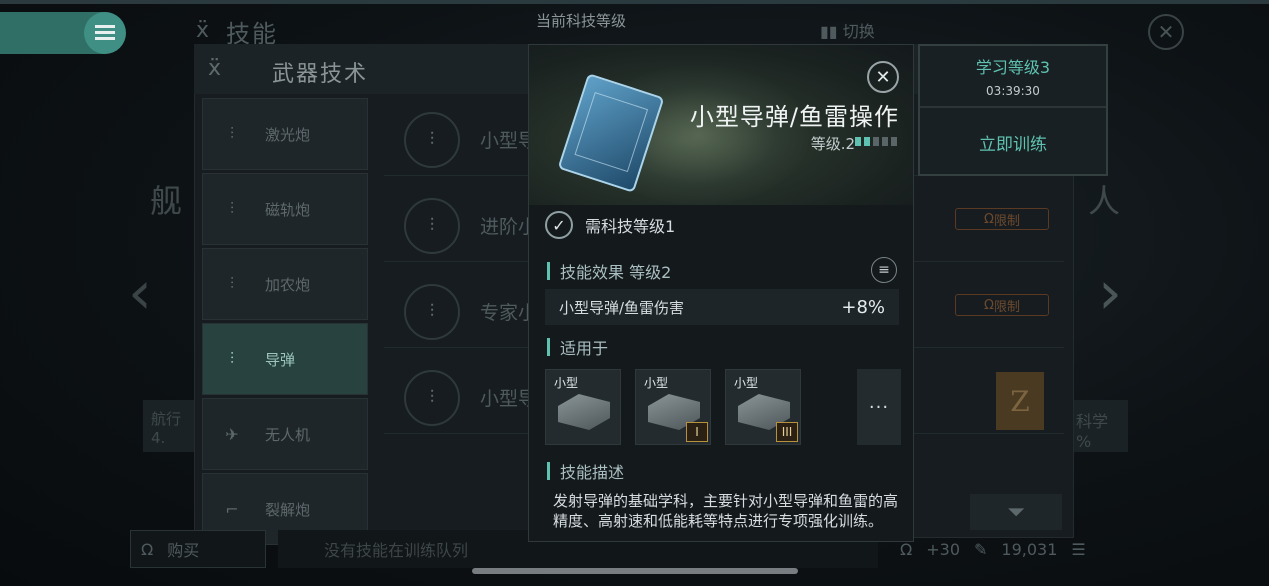  I want to click on disintegrator-icon: ⌐, so click(232, 509).